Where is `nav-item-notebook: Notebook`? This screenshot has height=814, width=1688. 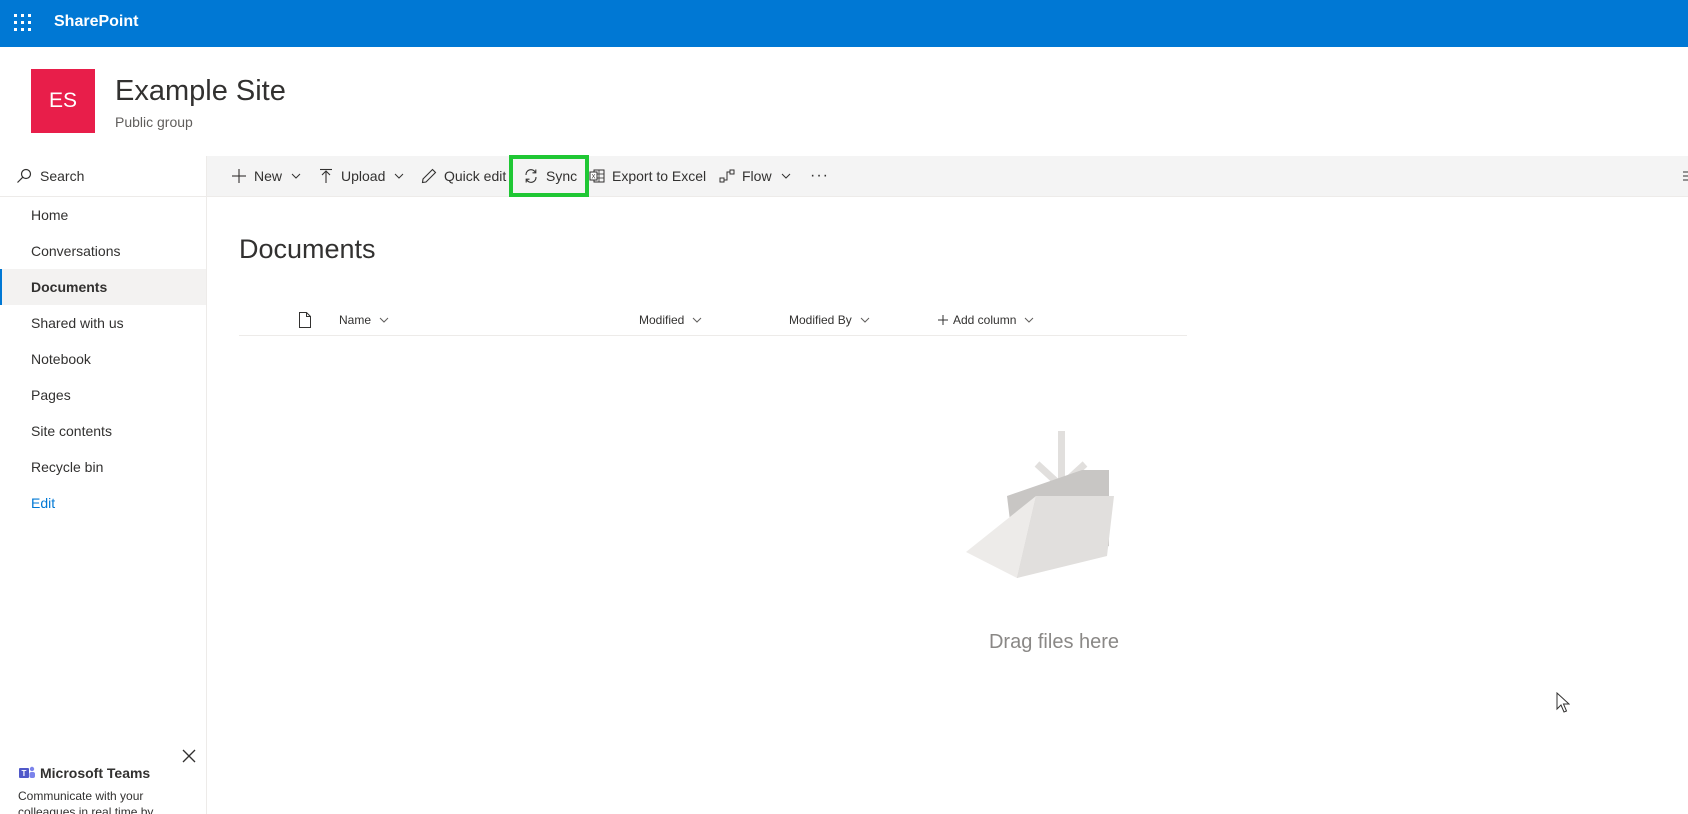 nav-item-notebook: Notebook is located at coordinates (103, 359).